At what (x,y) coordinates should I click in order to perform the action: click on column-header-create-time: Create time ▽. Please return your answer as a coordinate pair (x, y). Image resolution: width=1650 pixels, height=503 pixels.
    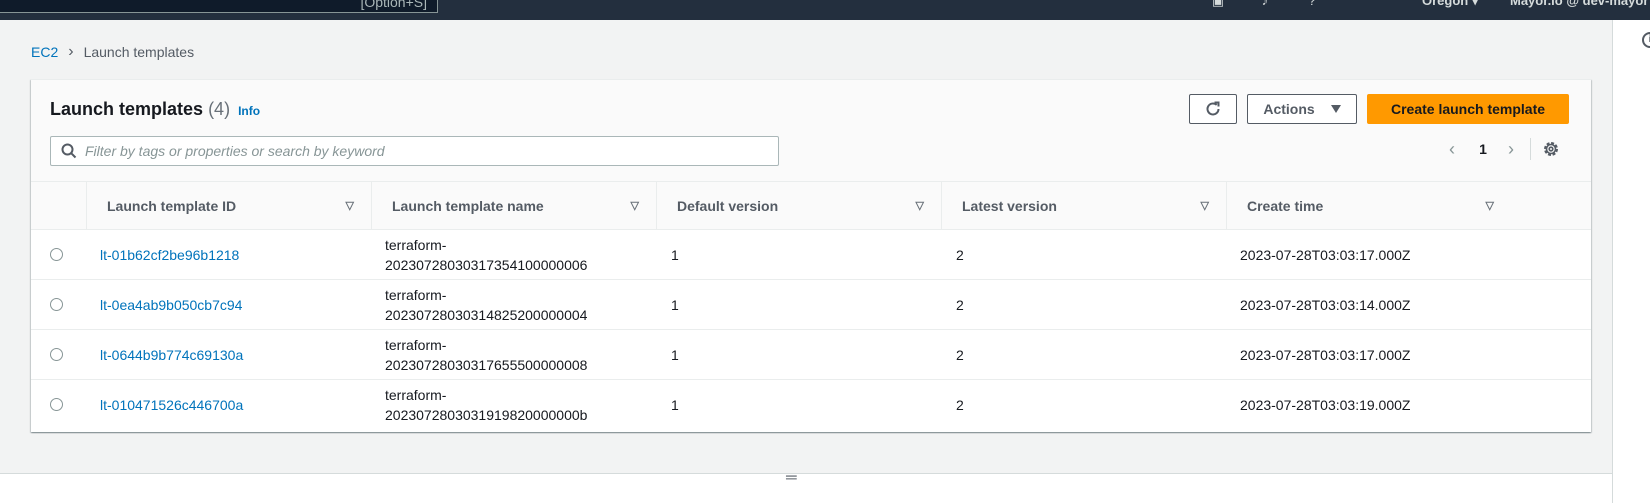
    Looking at the image, I should click on (1368, 206).